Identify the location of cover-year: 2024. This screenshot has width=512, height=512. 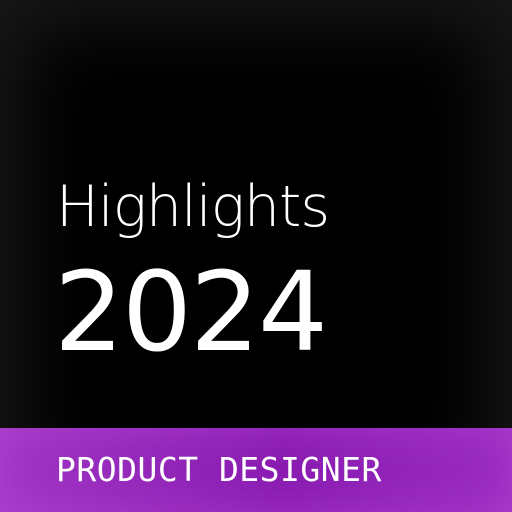
(191, 312).